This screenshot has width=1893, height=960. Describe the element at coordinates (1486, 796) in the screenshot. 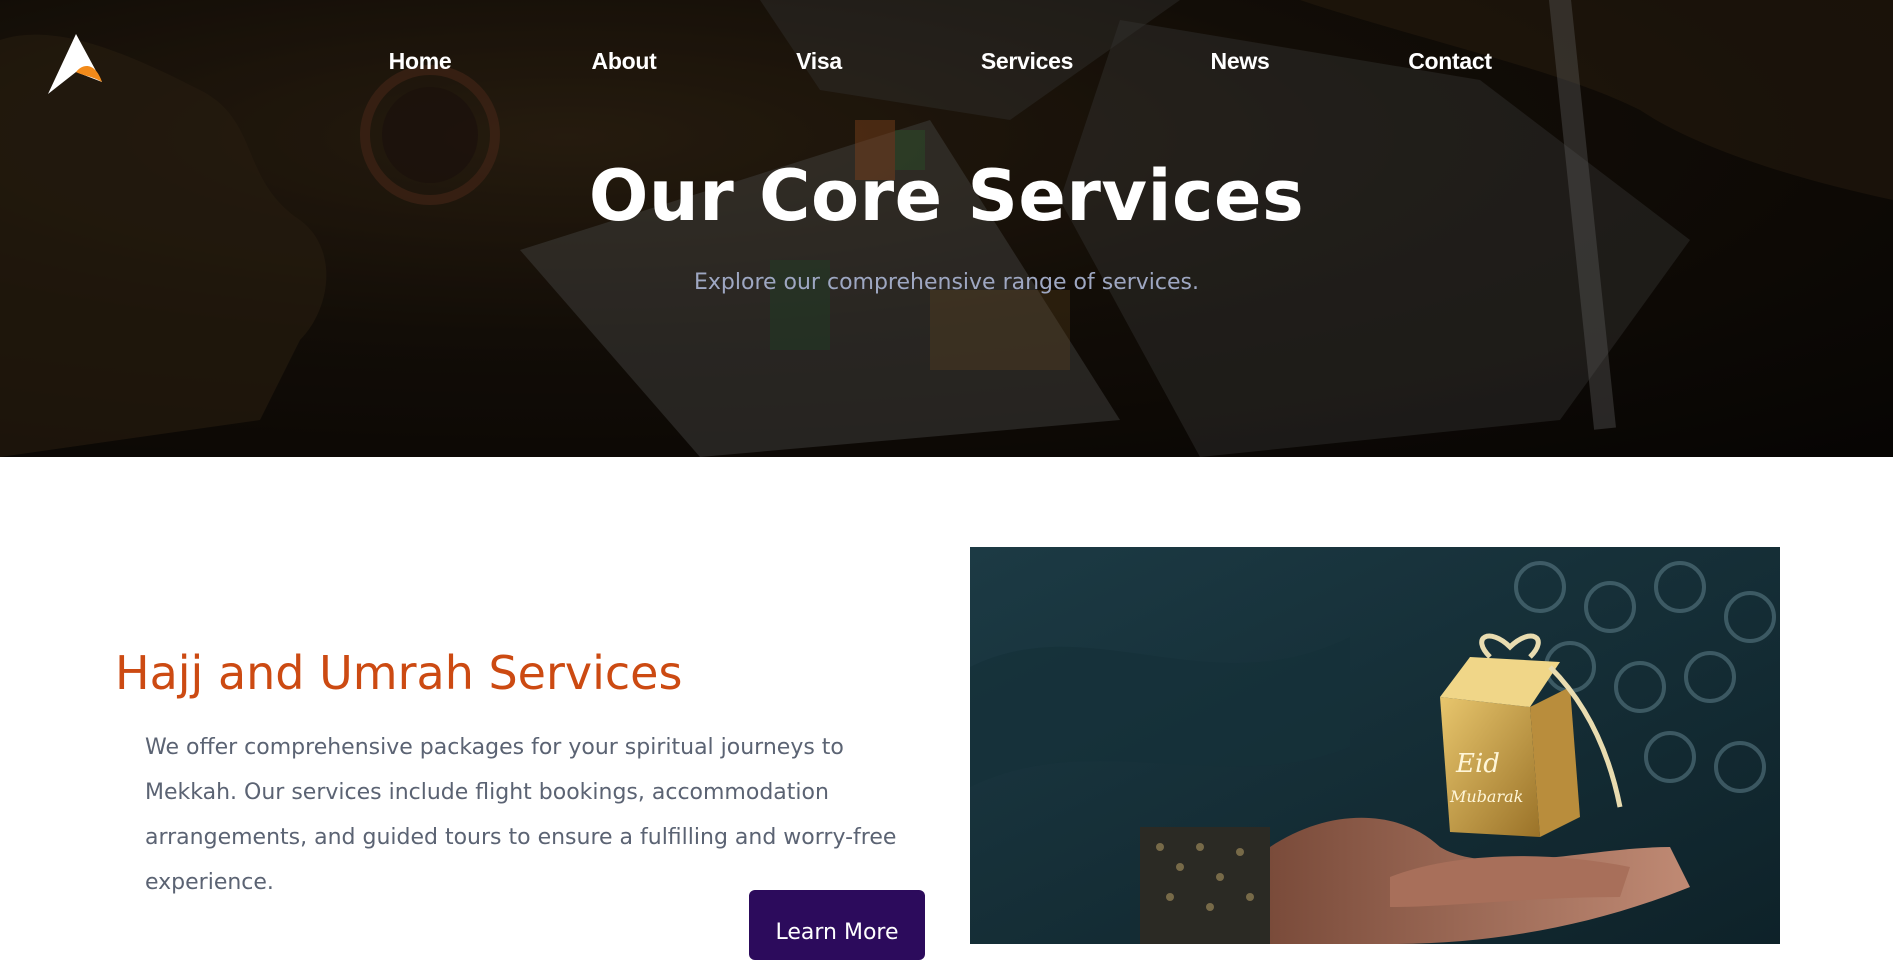

I see `gift-box-subtext: Mubarak` at that location.